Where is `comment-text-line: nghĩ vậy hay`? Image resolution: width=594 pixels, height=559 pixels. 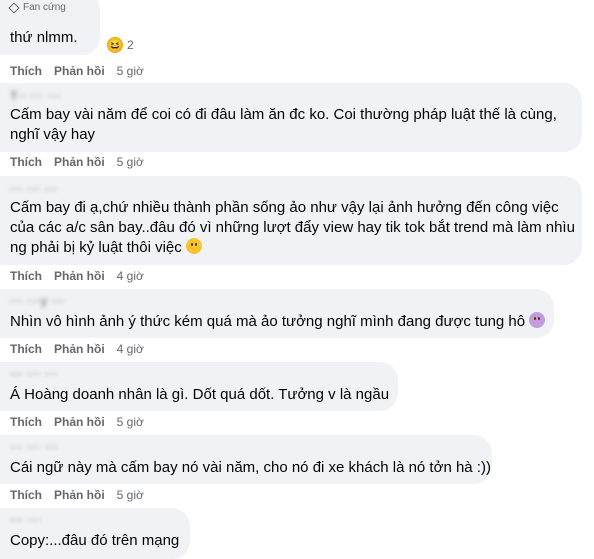
comment-text-line: nghĩ vậy hay is located at coordinates (53, 134).